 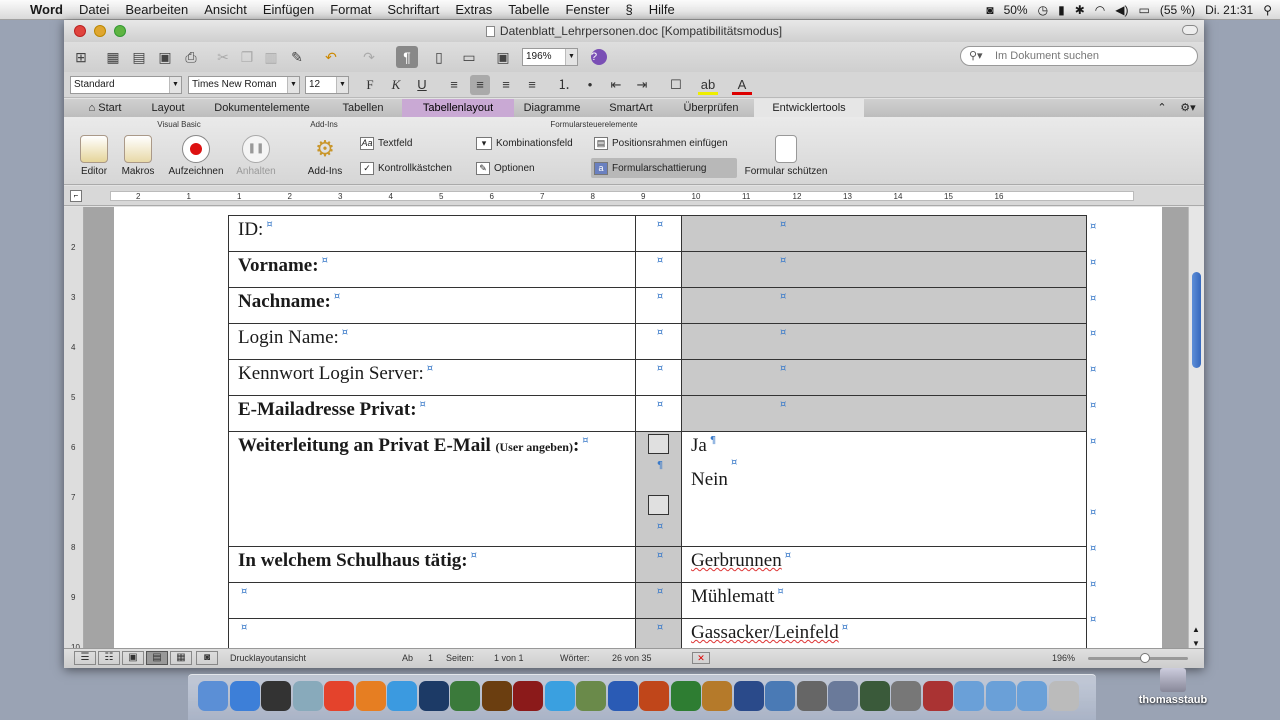 I want to click on zoom-select: 196% ▼, so click(x=550, y=57).